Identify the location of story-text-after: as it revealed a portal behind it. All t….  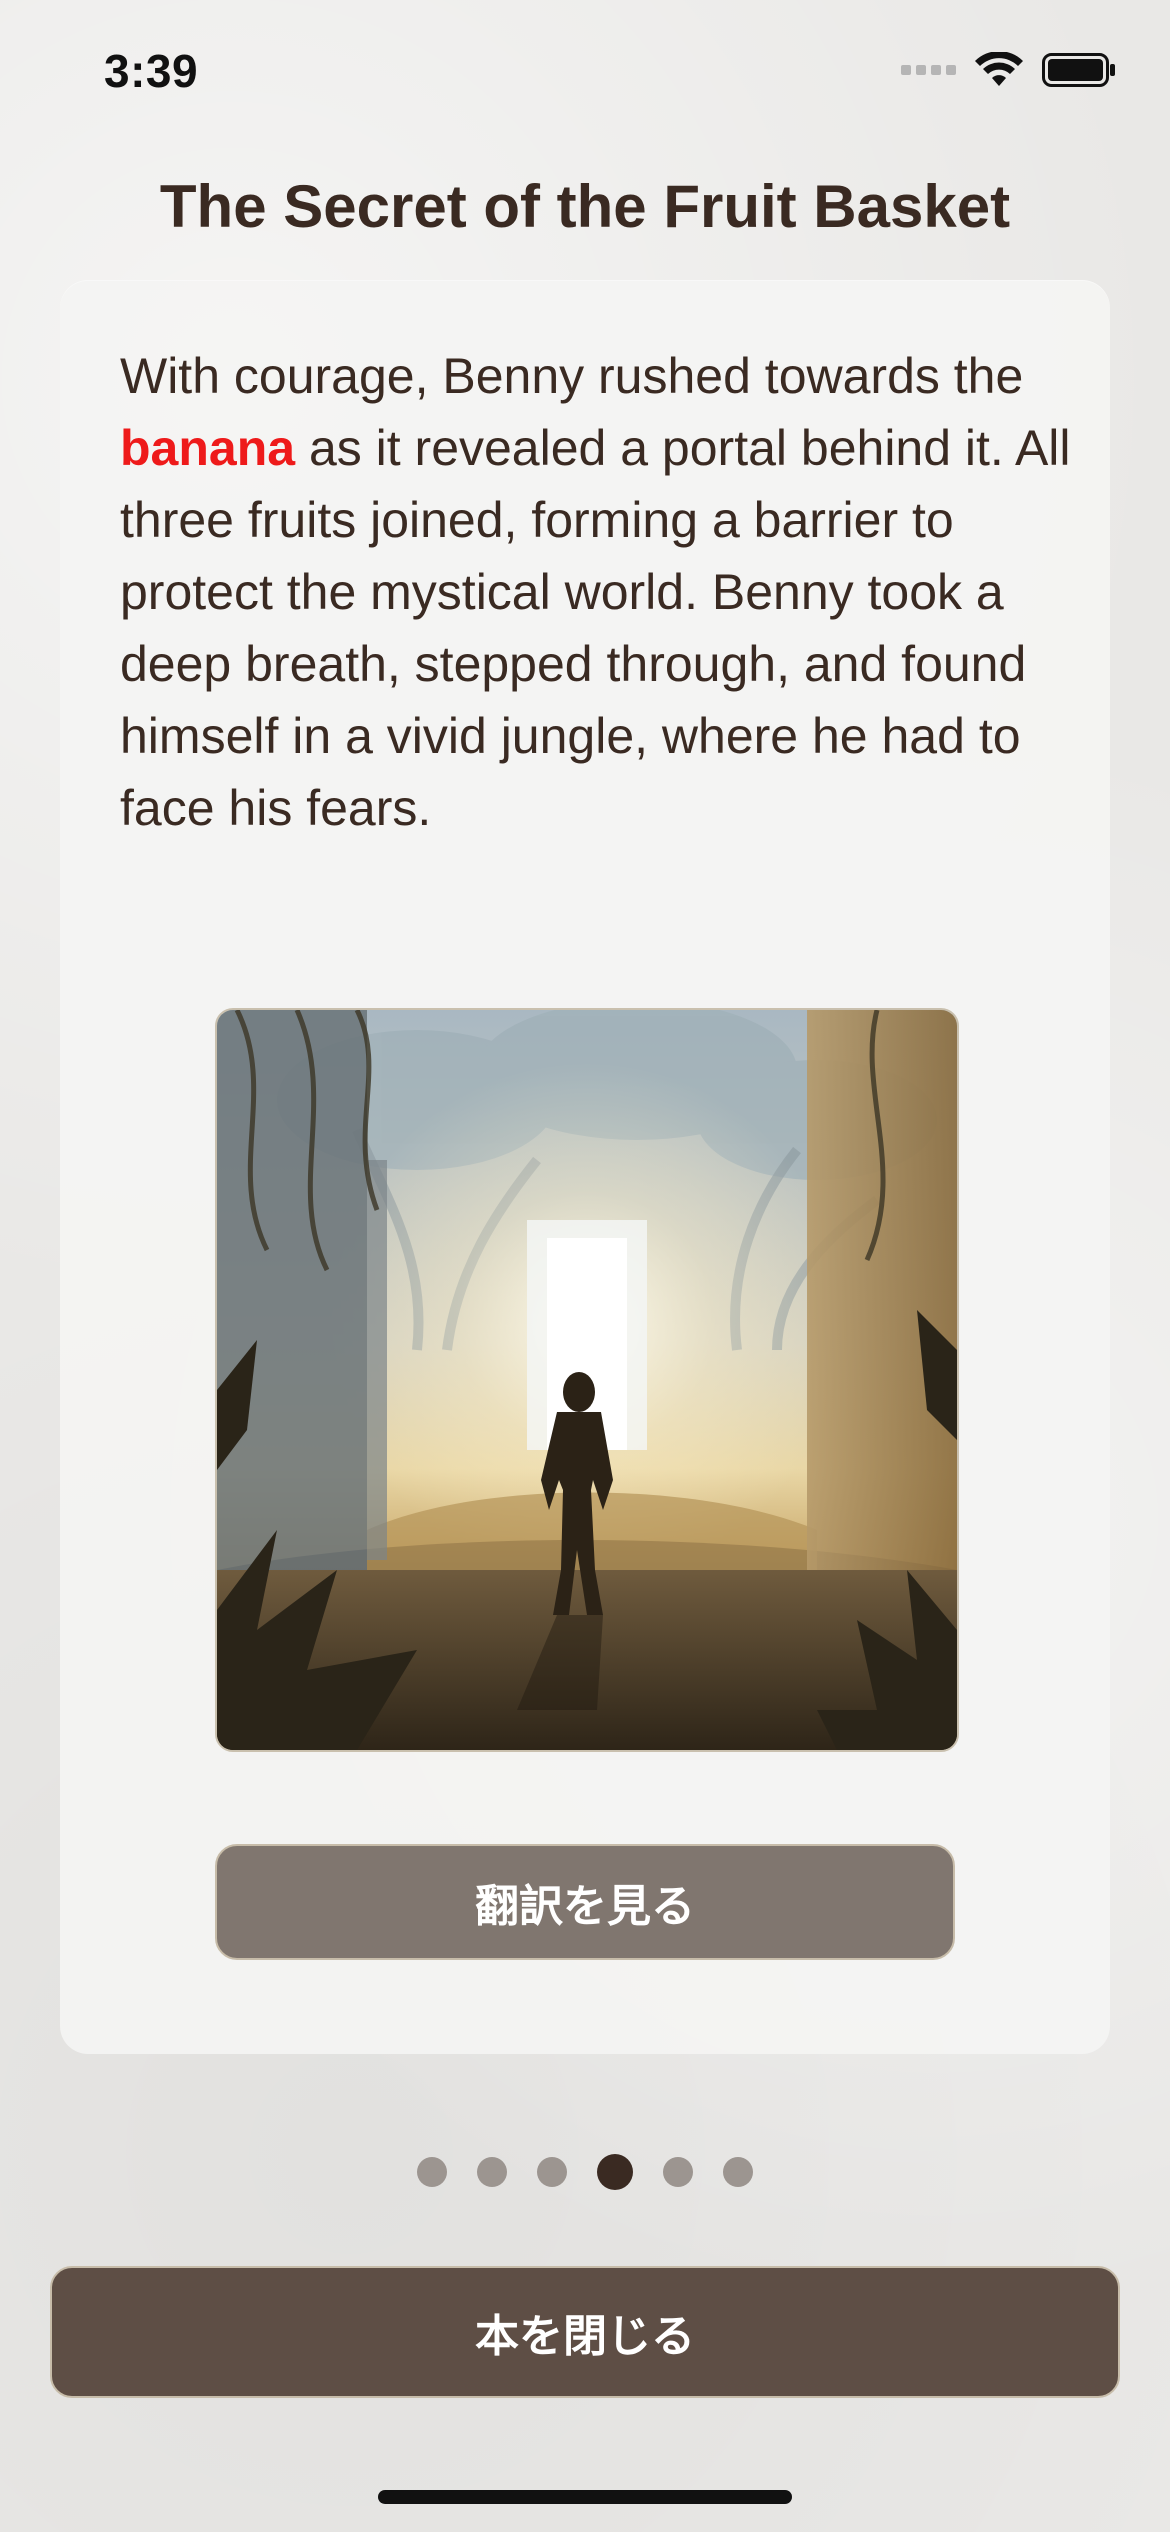
(595, 628).